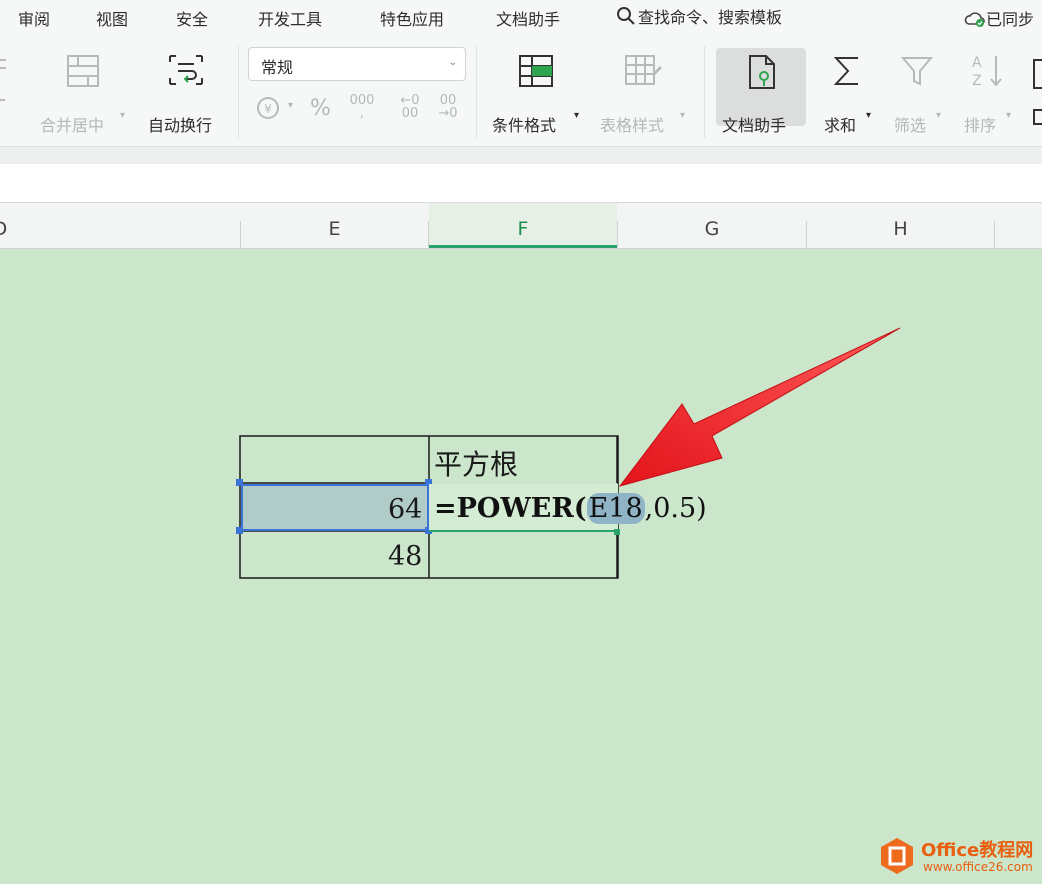  I want to click on office-logo-icon, so click(897, 856).